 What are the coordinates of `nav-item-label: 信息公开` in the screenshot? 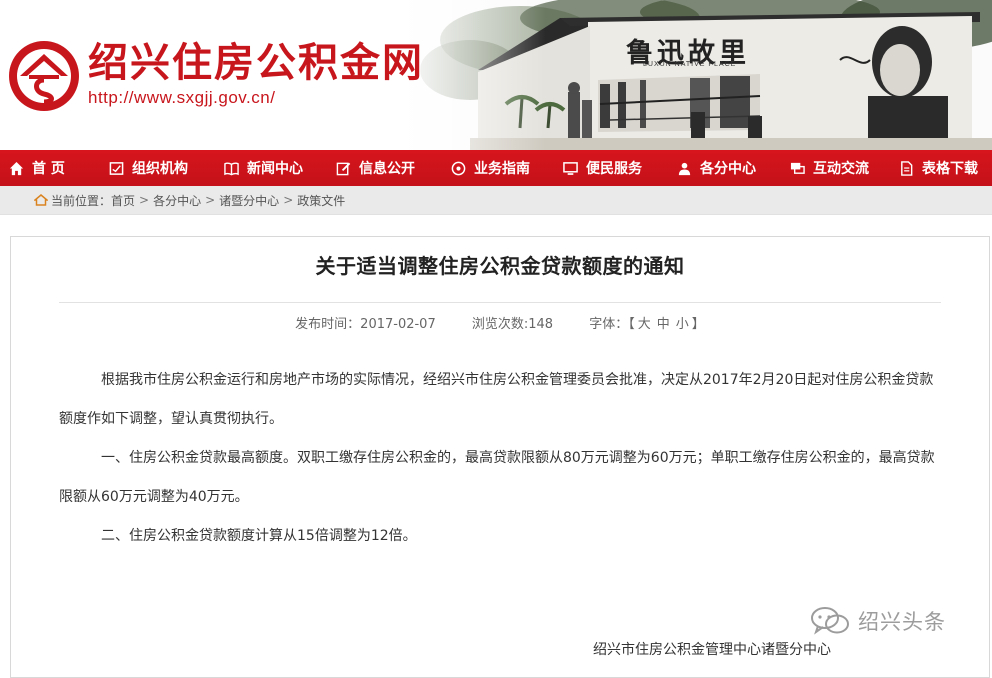 It's located at (387, 169).